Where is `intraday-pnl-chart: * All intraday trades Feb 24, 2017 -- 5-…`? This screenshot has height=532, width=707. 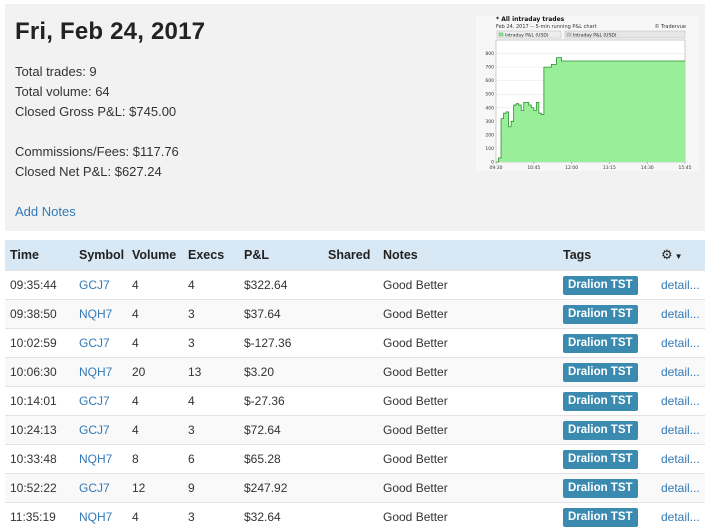
intraday-pnl-chart: * All intraday trades Feb 24, 2017 -- 5-… is located at coordinates (587, 93).